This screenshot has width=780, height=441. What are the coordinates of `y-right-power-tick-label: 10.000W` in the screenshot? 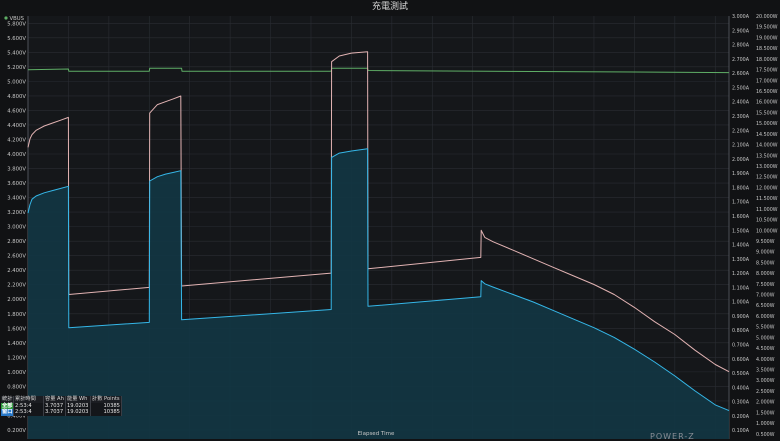 It's located at (767, 231).